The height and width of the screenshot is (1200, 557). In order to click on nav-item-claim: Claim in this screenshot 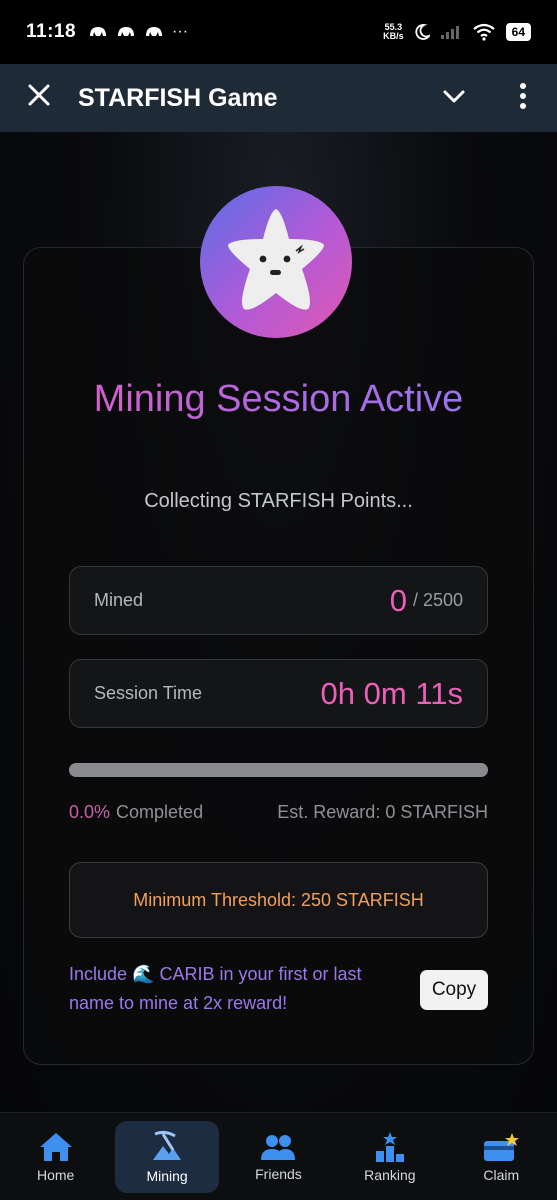, I will do `click(501, 1157)`.